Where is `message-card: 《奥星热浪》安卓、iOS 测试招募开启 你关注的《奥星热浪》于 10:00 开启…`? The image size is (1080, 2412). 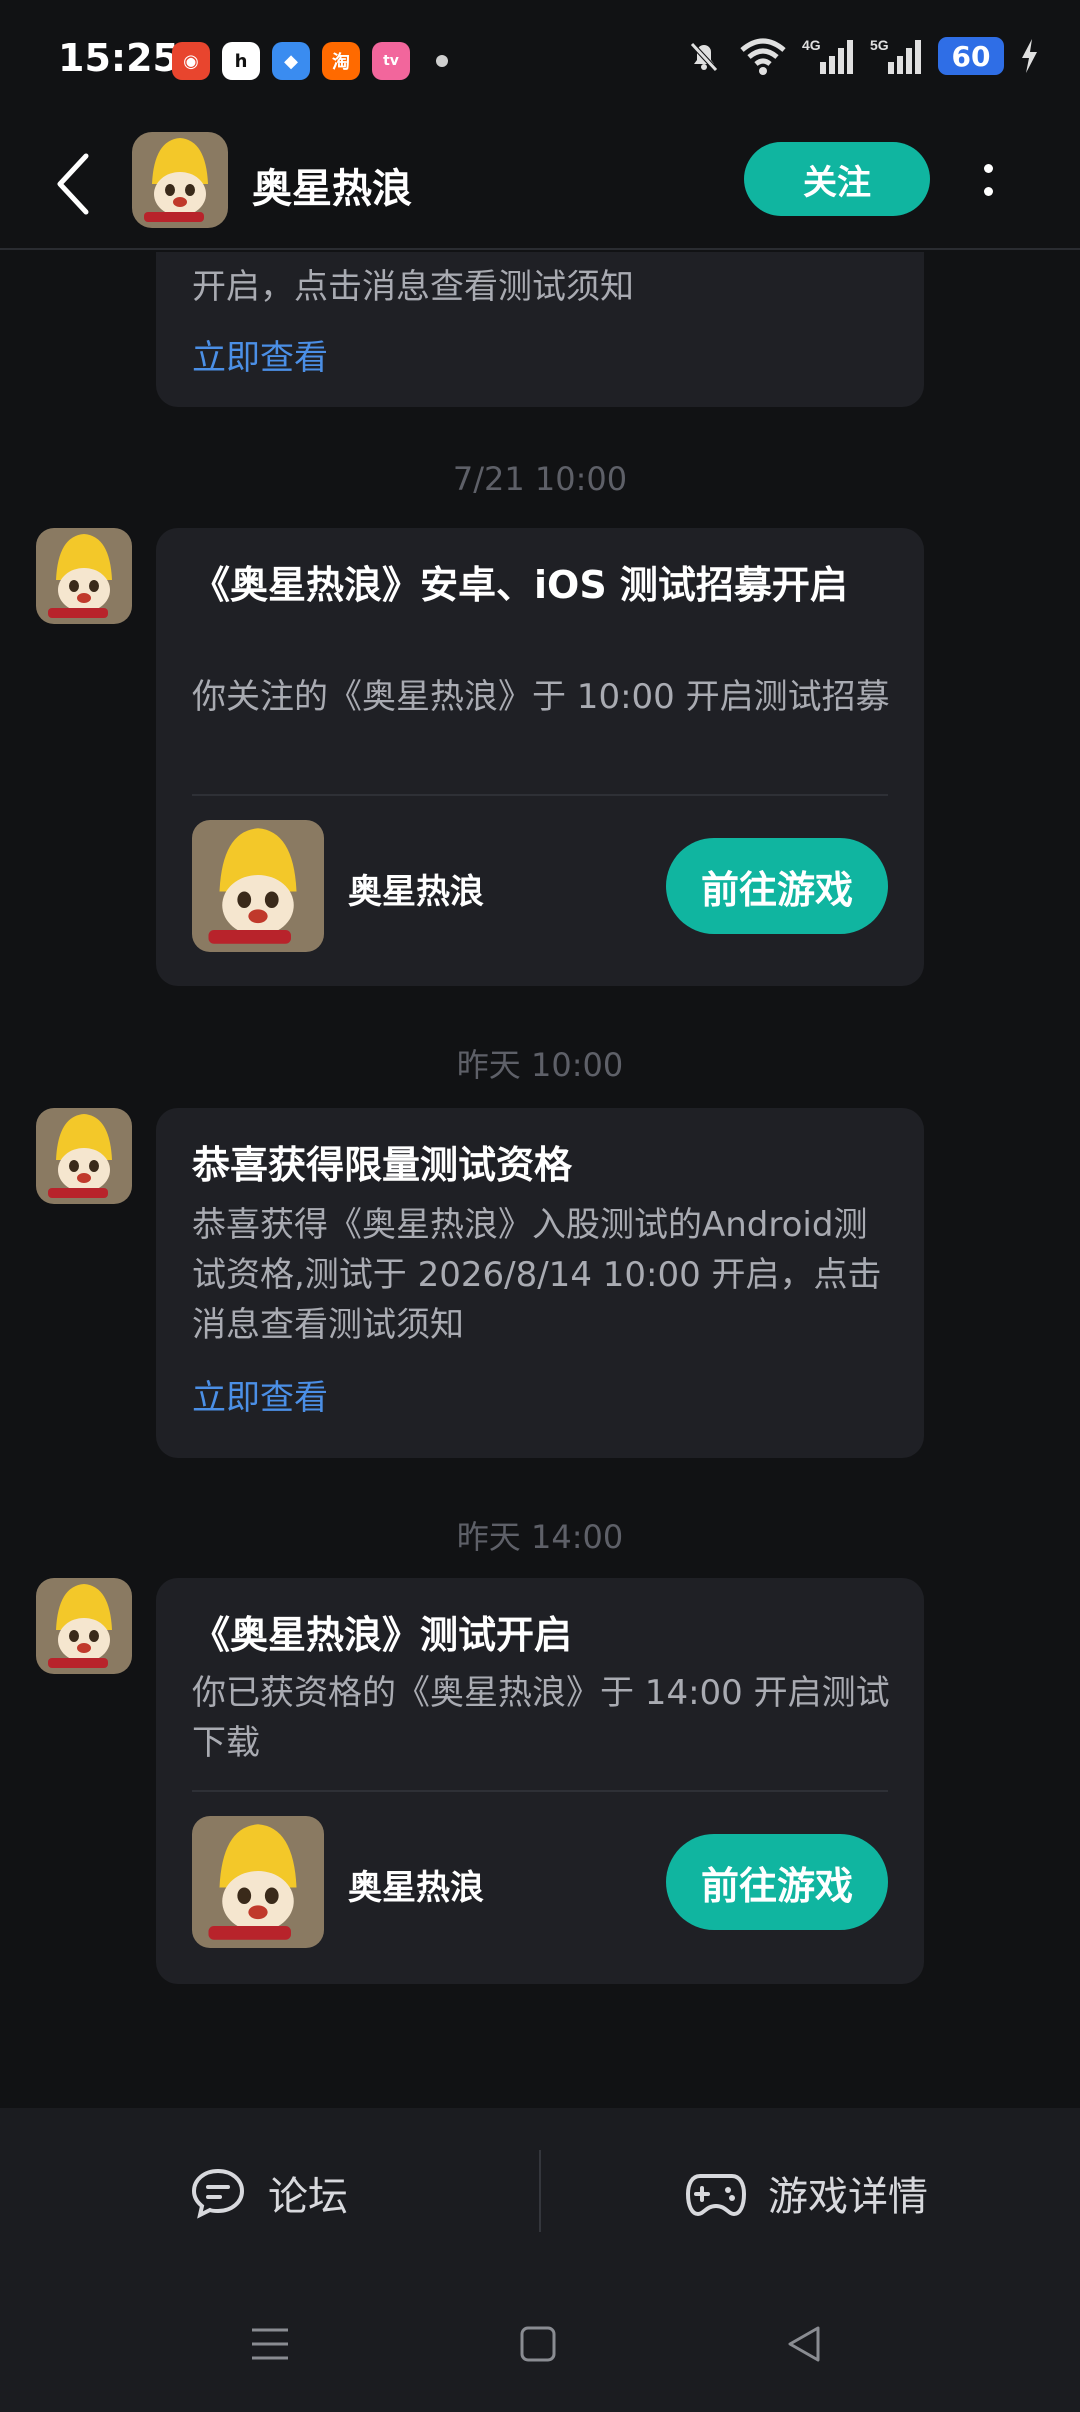 message-card: 《奥星热浪》安卓、iOS 测试招募开启 你关注的《奥星热浪》于 10:00 开启… is located at coordinates (540, 757).